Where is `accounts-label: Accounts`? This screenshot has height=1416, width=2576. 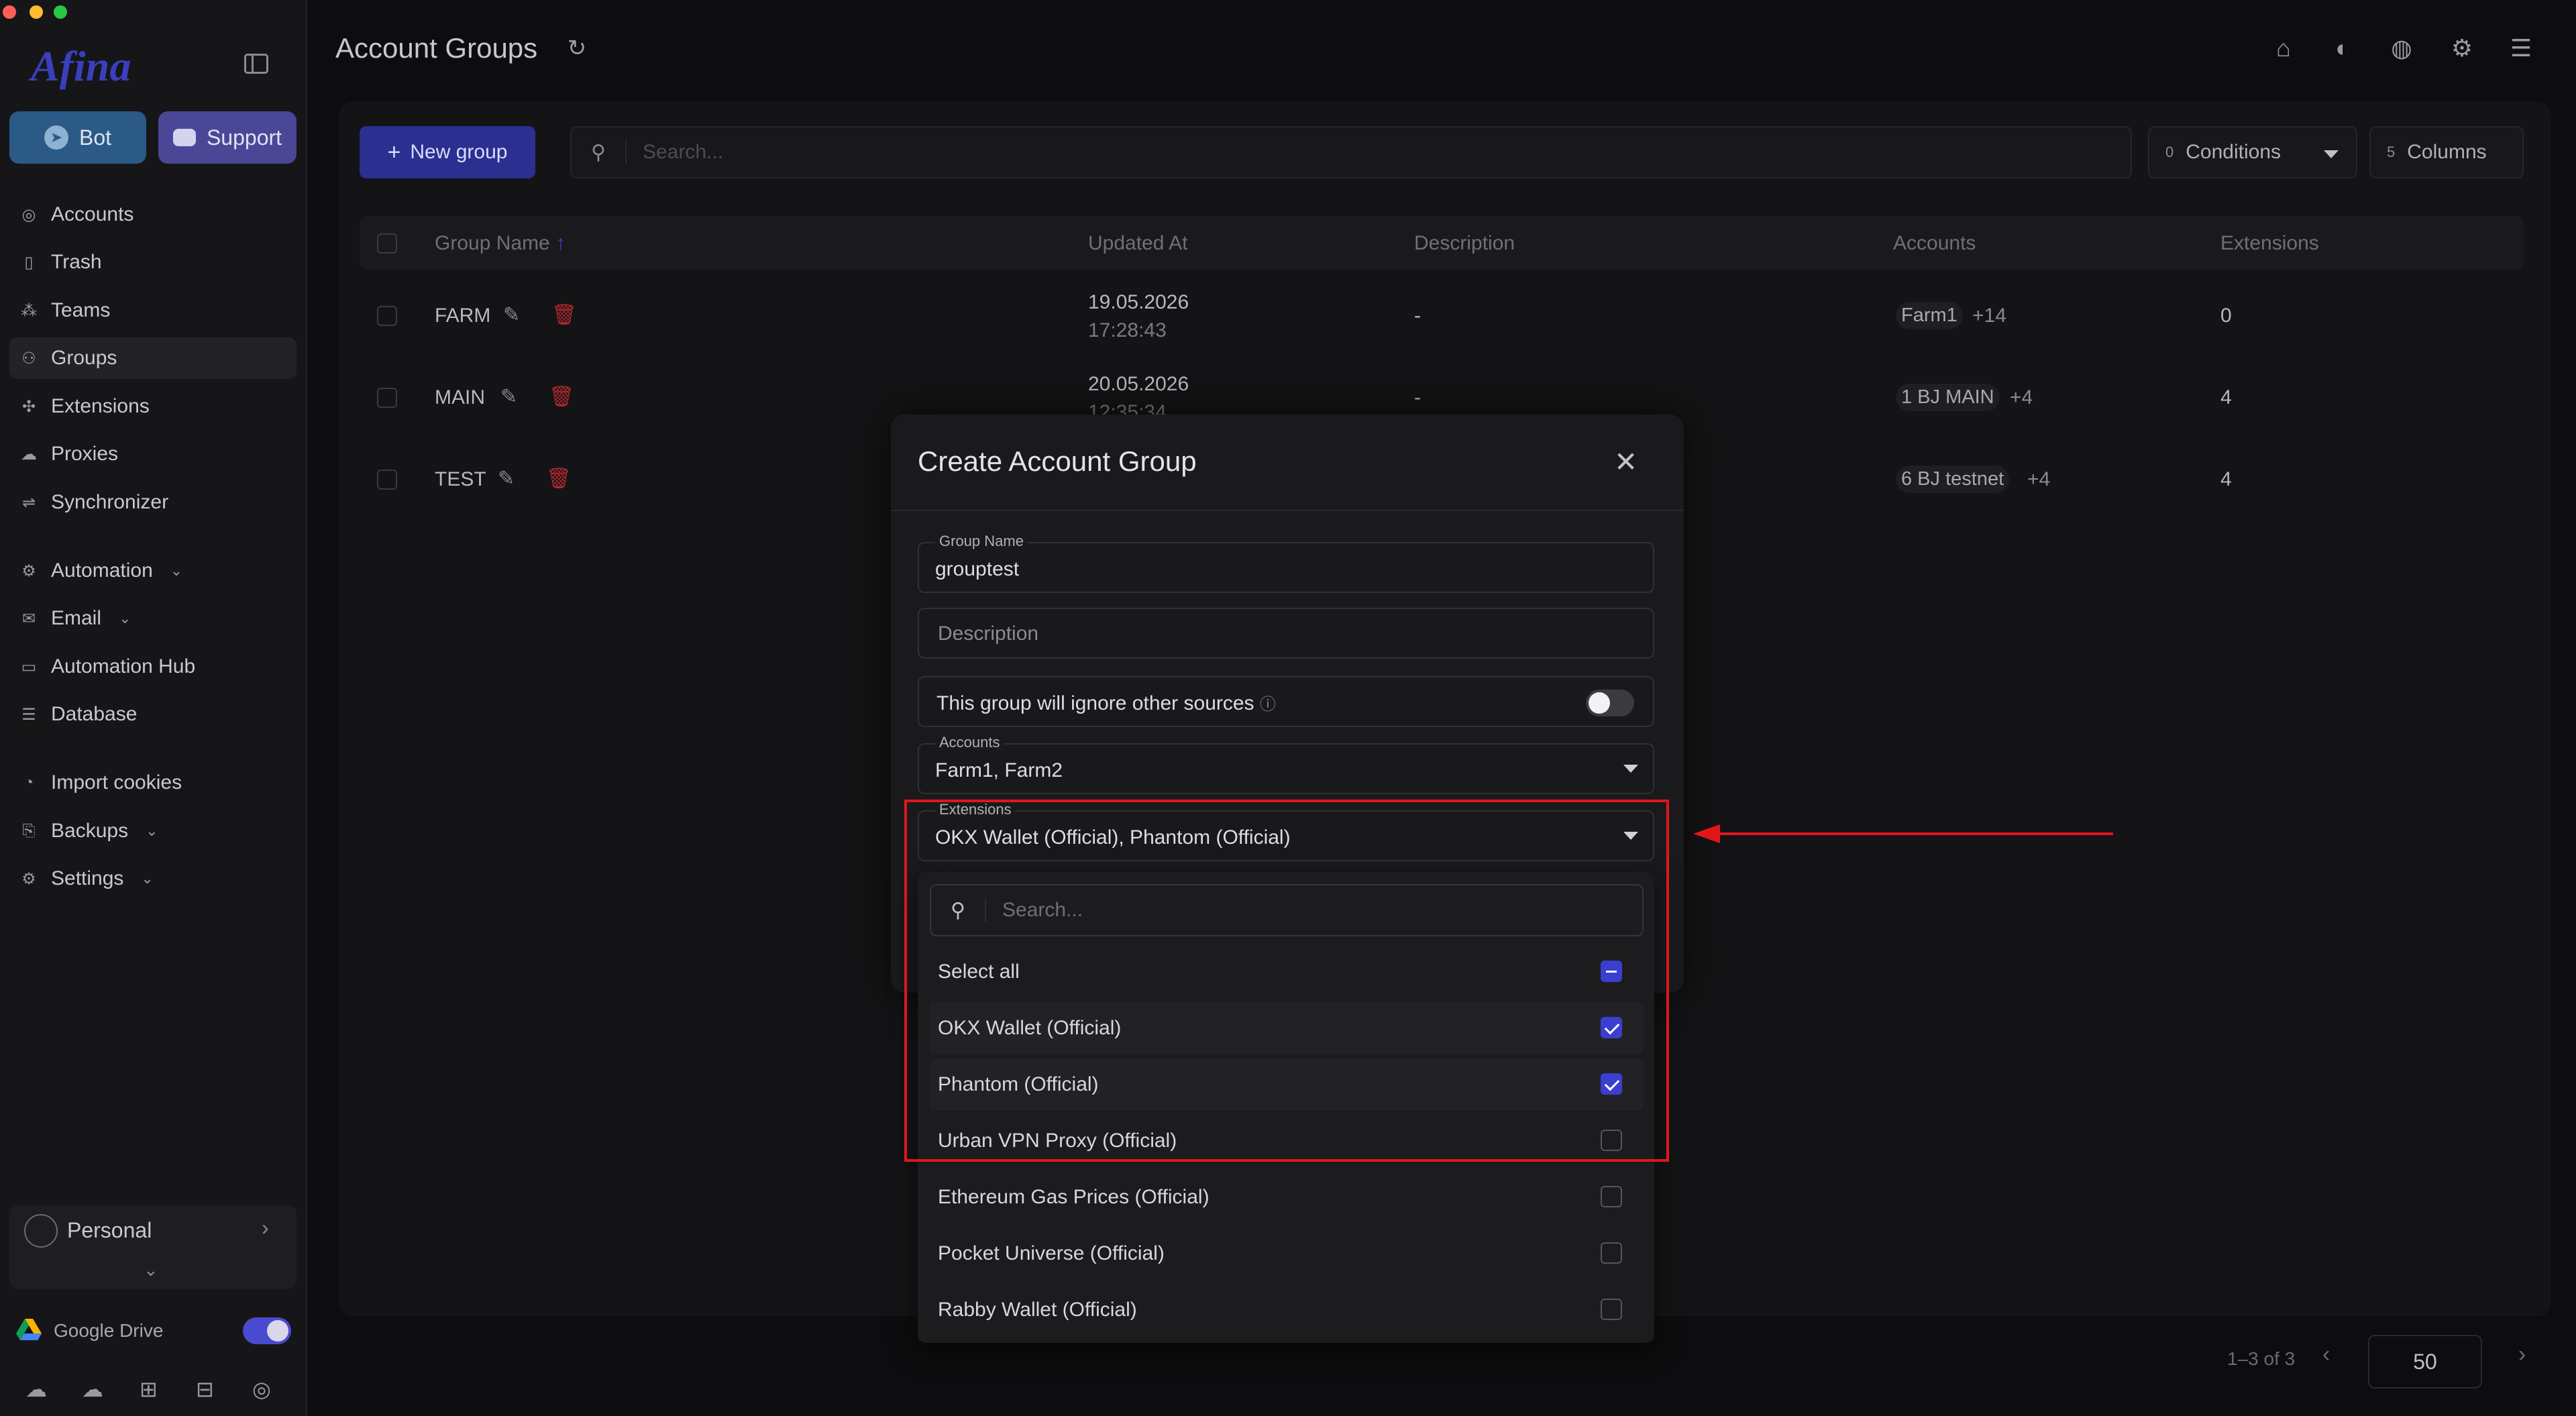 accounts-label: Accounts is located at coordinates (969, 743).